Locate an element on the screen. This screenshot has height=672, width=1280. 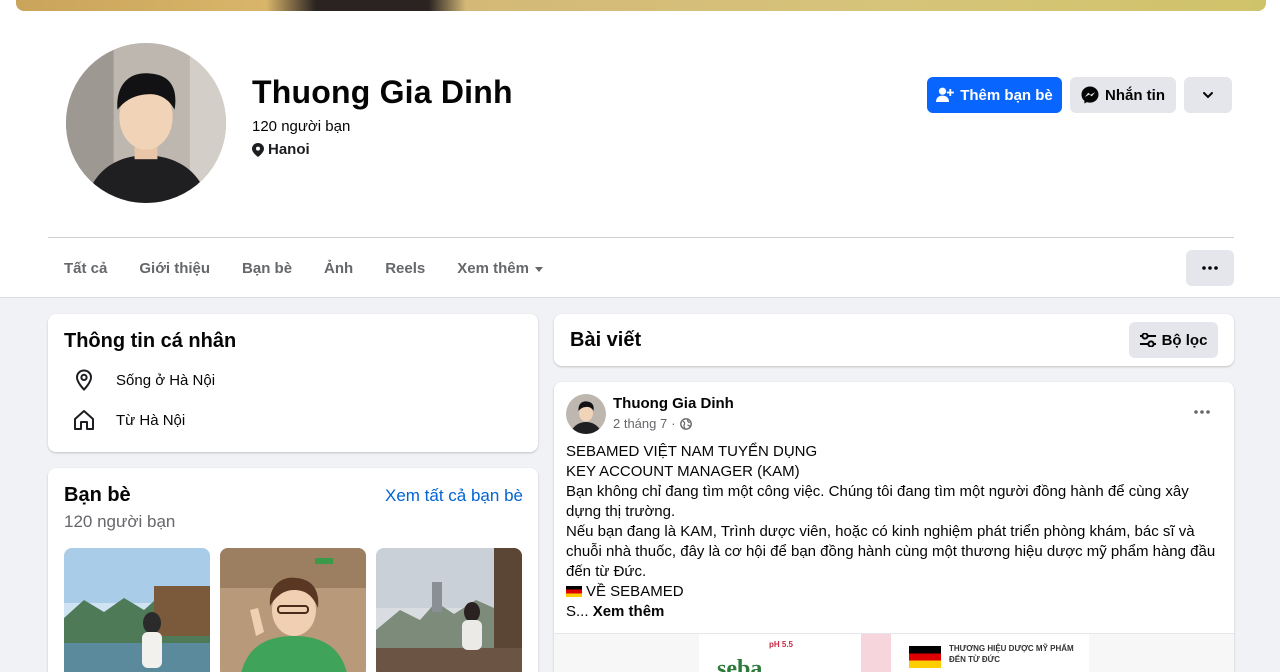
tab-more: Xem thêm is located at coordinates (500, 268).